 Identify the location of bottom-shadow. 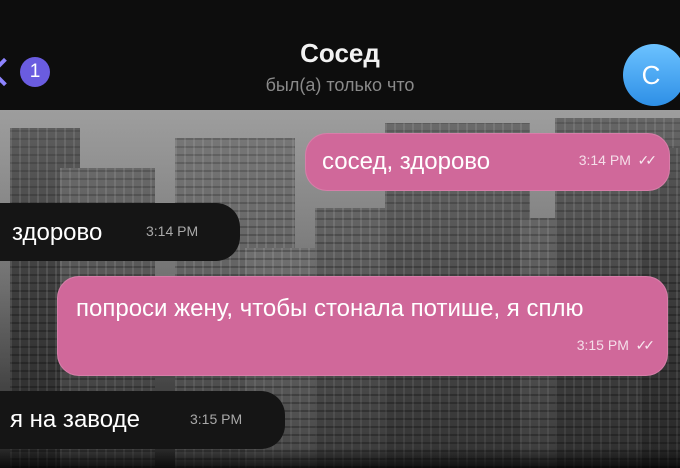
(340, 458).